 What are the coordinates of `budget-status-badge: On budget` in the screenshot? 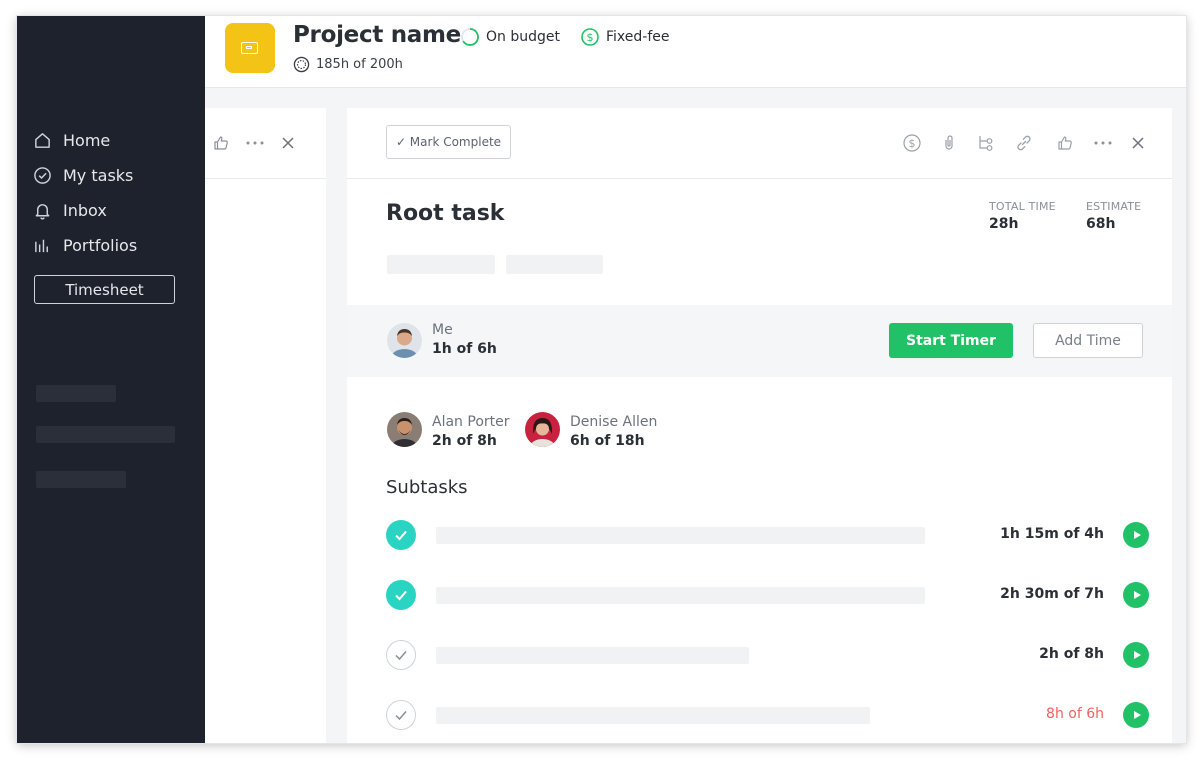 It's located at (510, 37).